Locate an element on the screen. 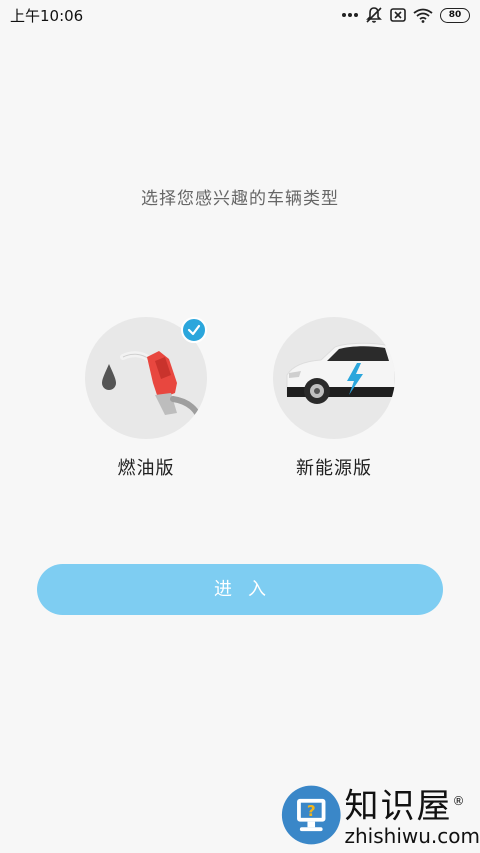 This screenshot has width=480, height=853. more-dots-icon is located at coordinates (350, 15).